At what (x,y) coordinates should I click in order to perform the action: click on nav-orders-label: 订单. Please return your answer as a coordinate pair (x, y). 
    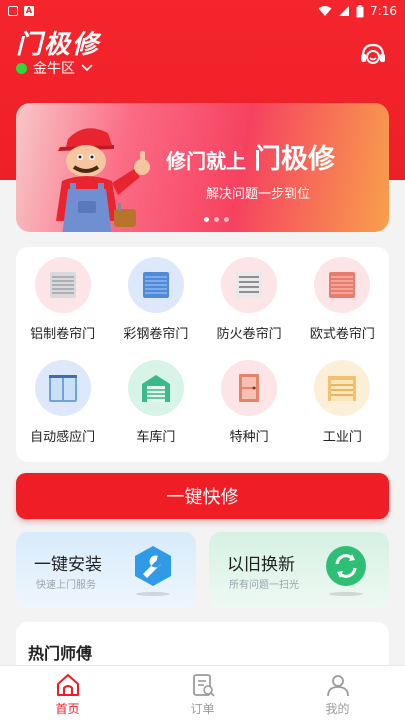
    Looking at the image, I should click on (202, 709).